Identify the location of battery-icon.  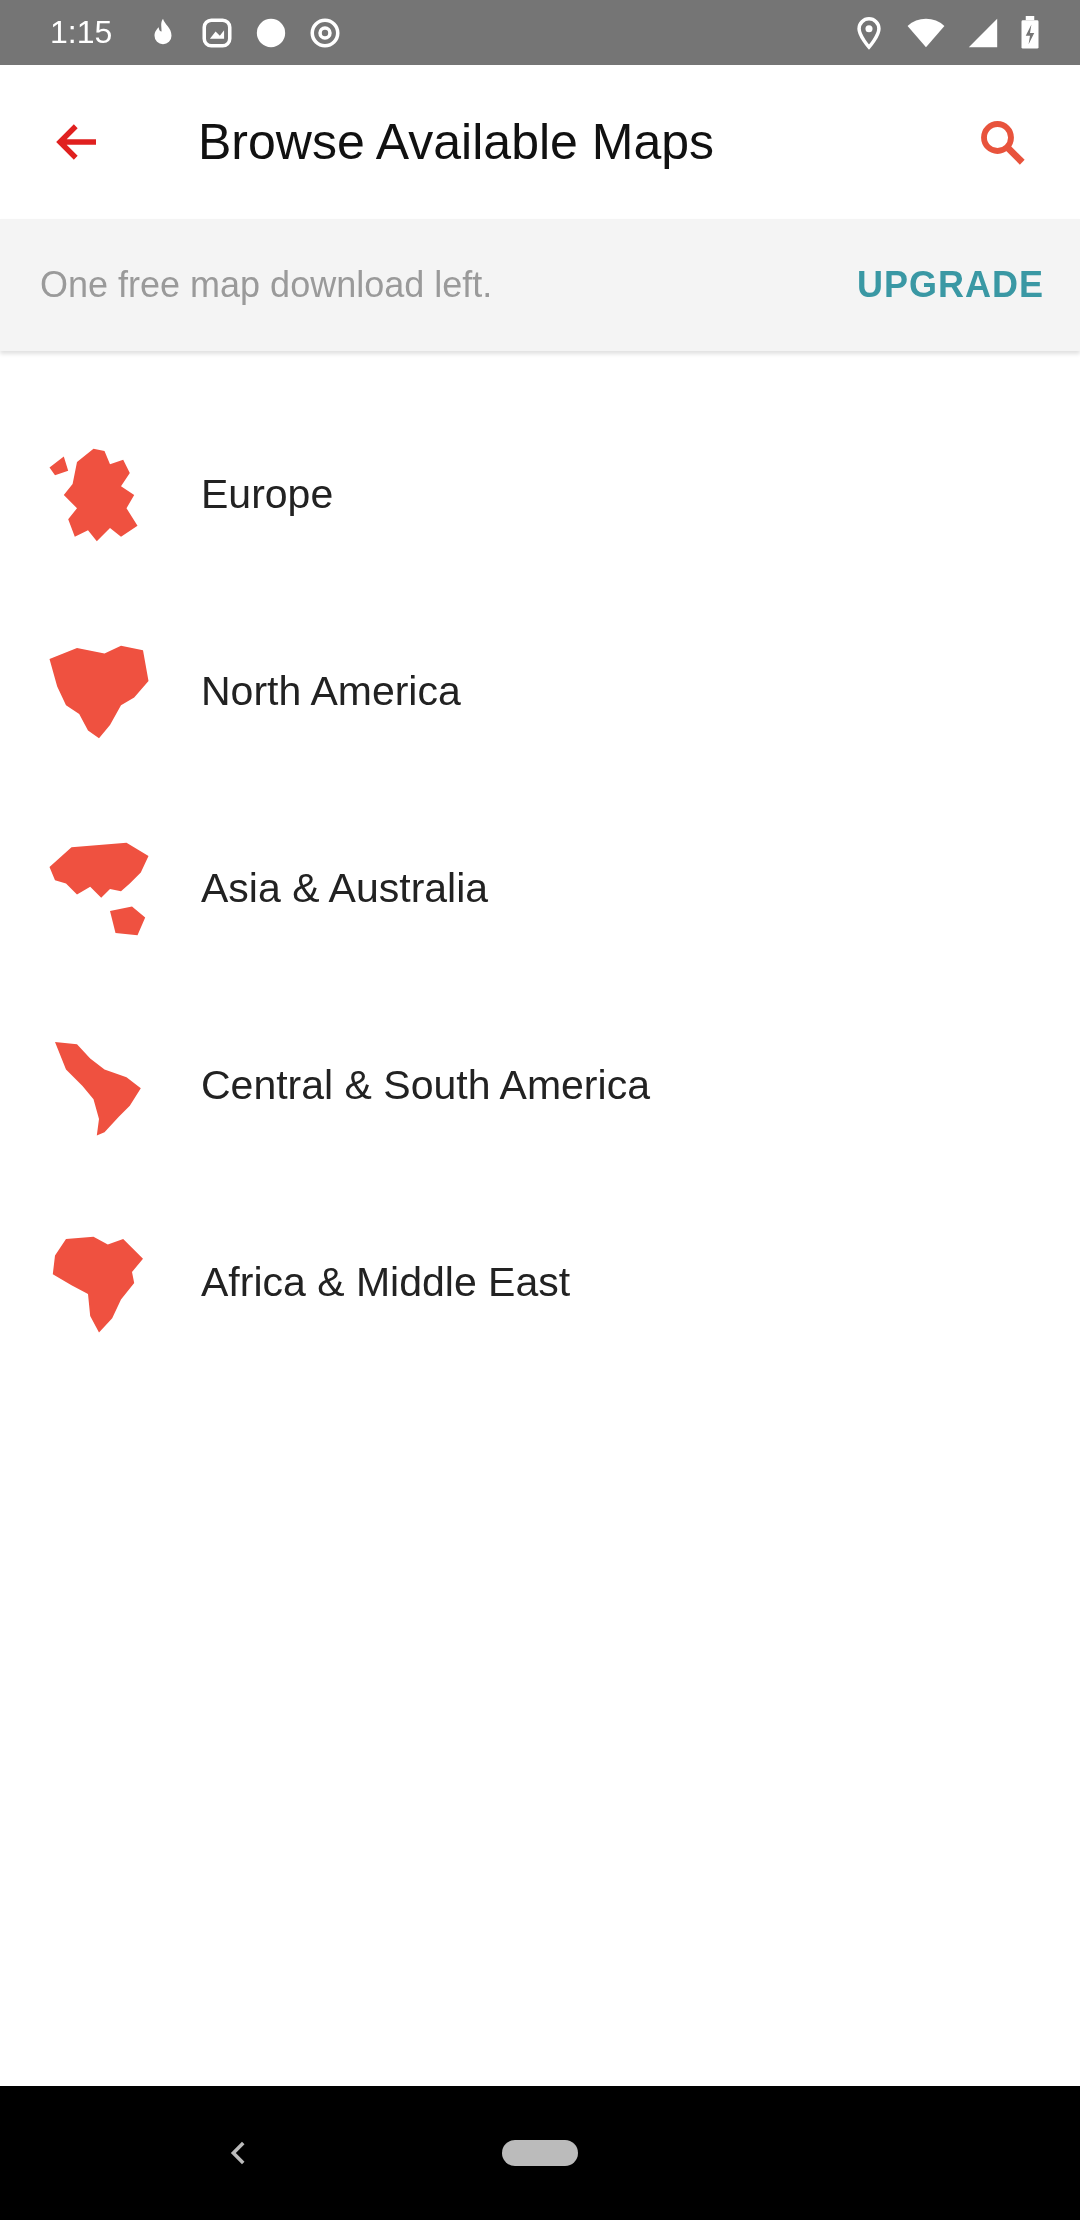
(1030, 32).